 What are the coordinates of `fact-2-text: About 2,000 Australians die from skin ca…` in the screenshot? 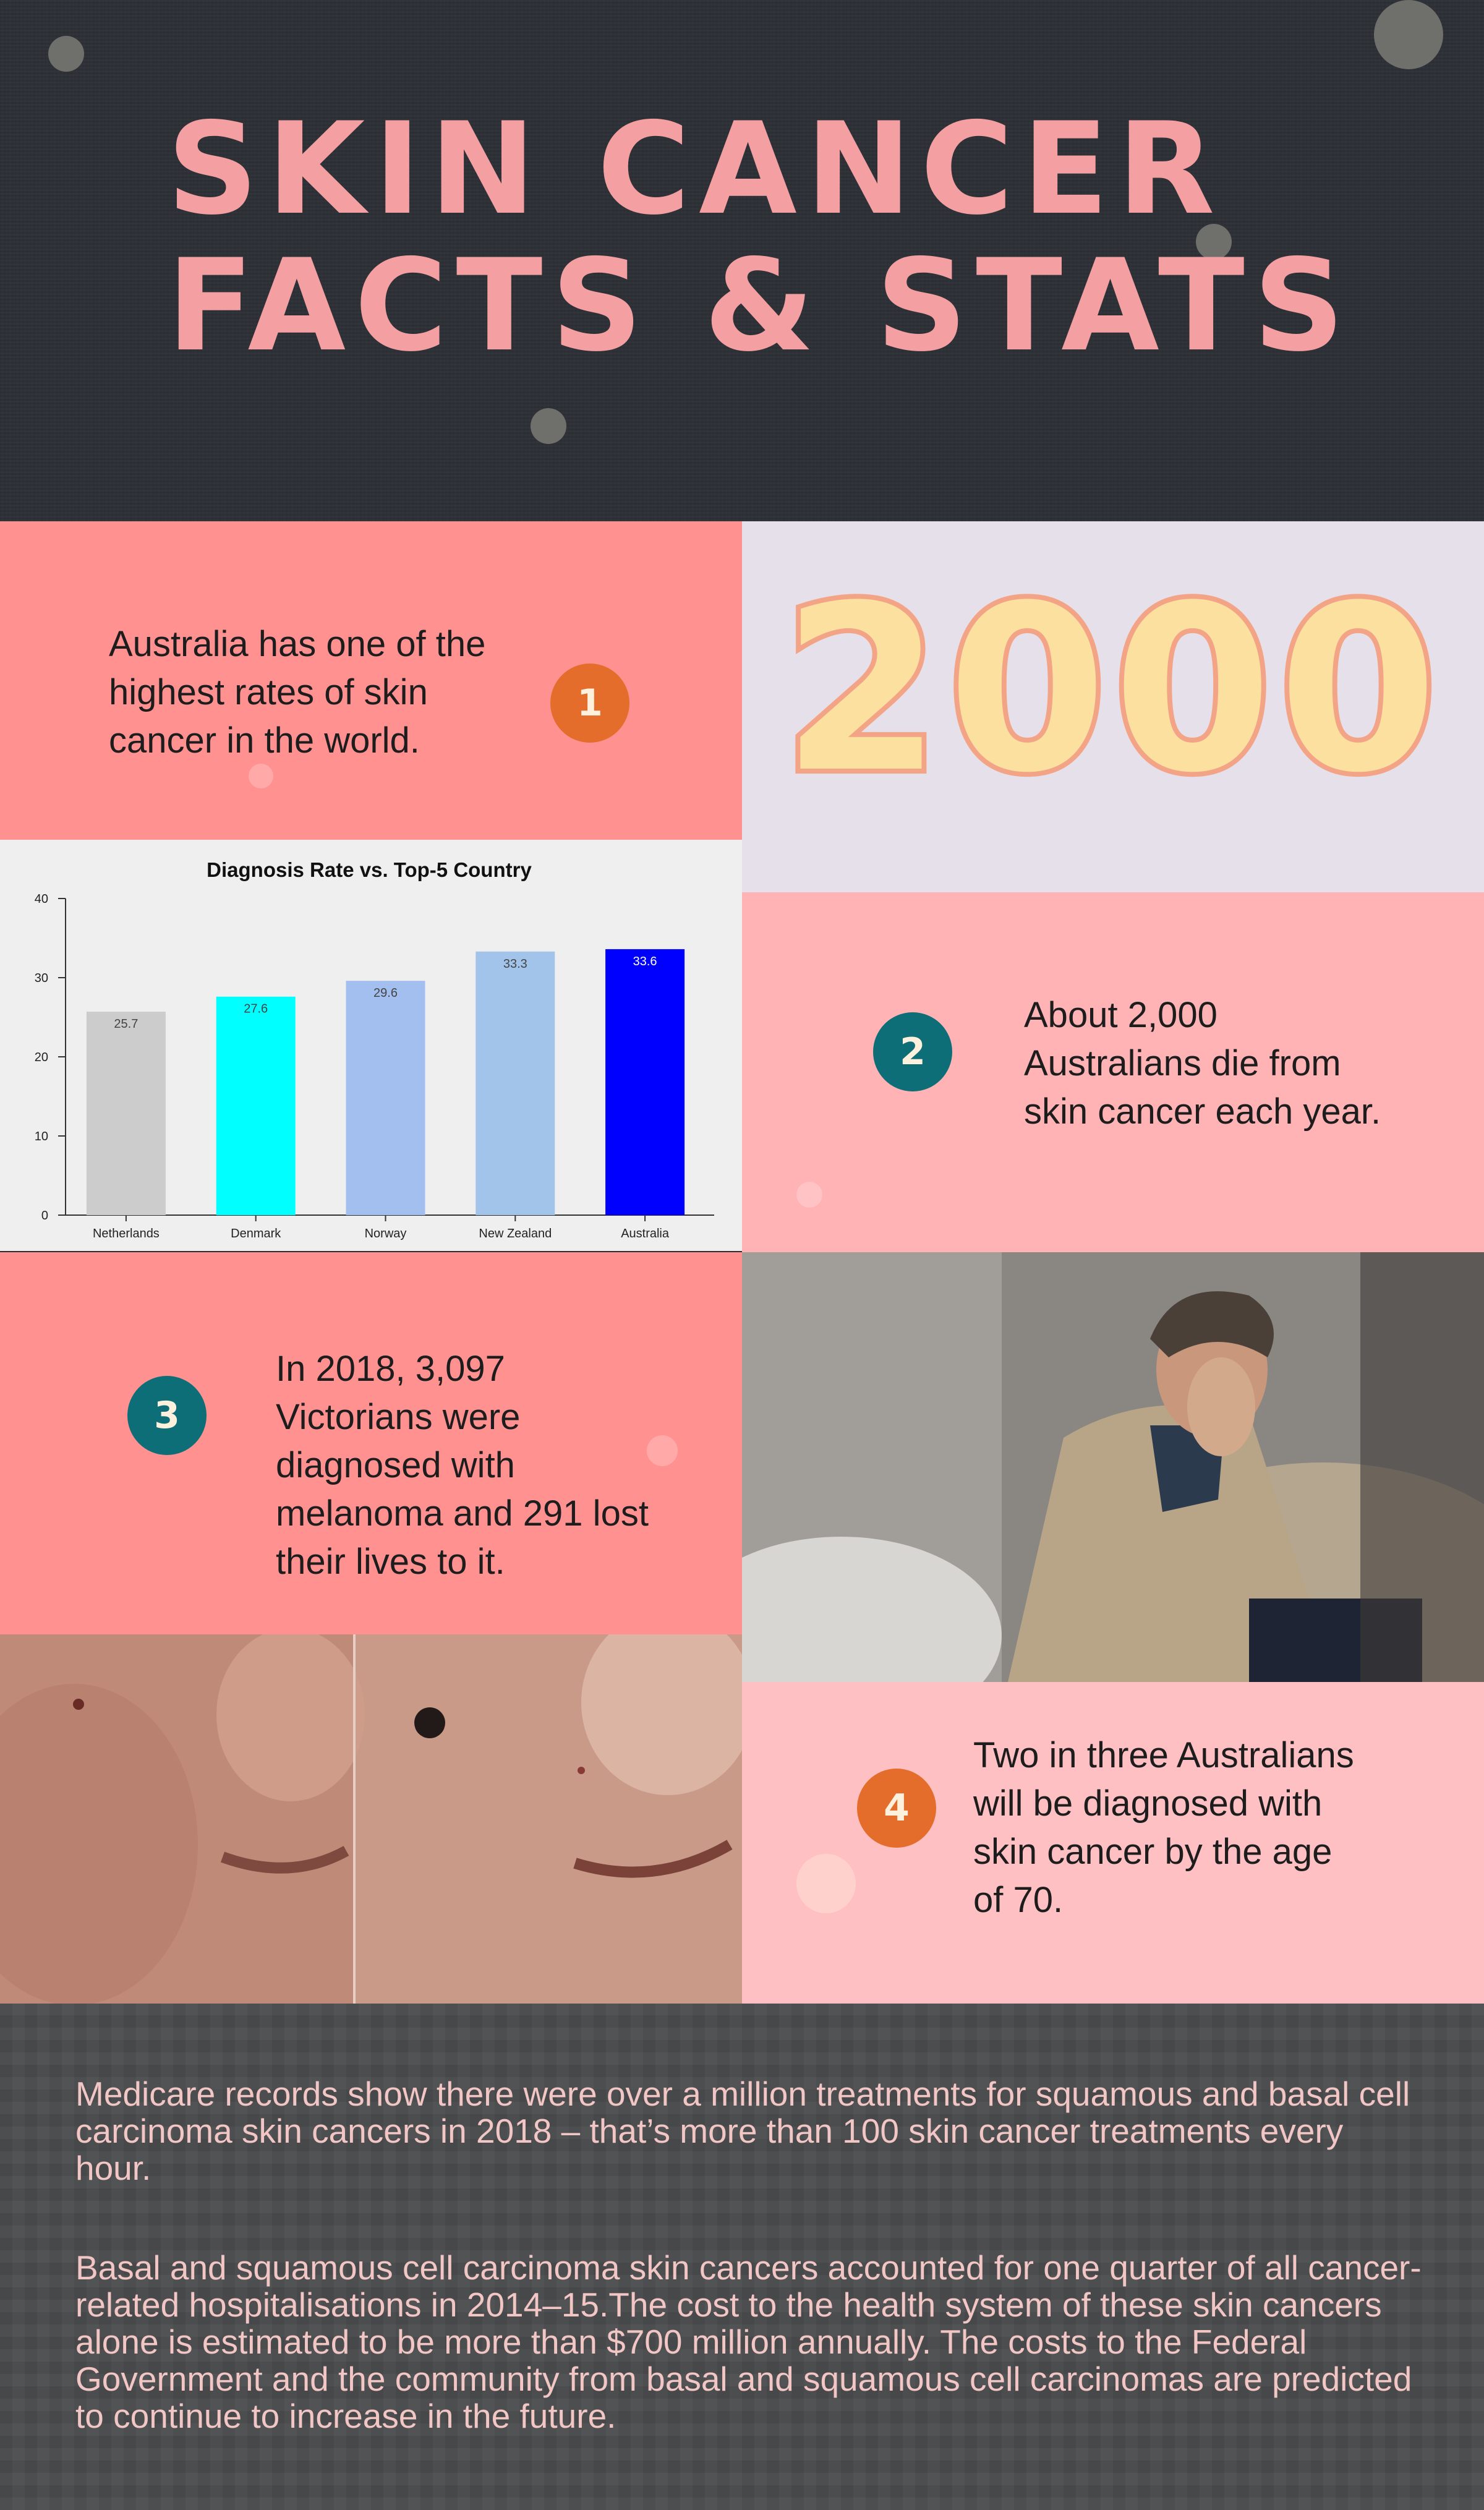 It's located at (1202, 1063).